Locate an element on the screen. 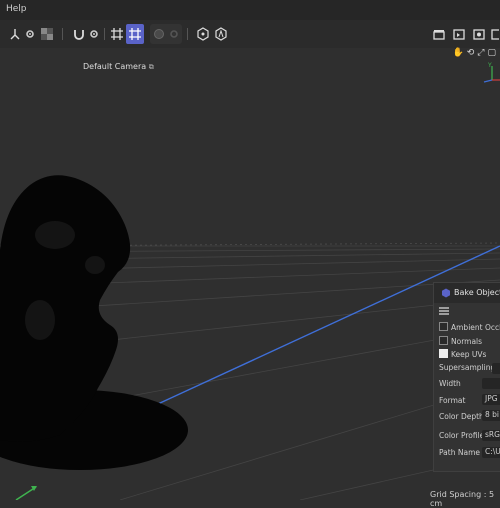 The image size is (500, 508). grid-spacing: Grid Spacing : 5 cm is located at coordinates (462, 499).